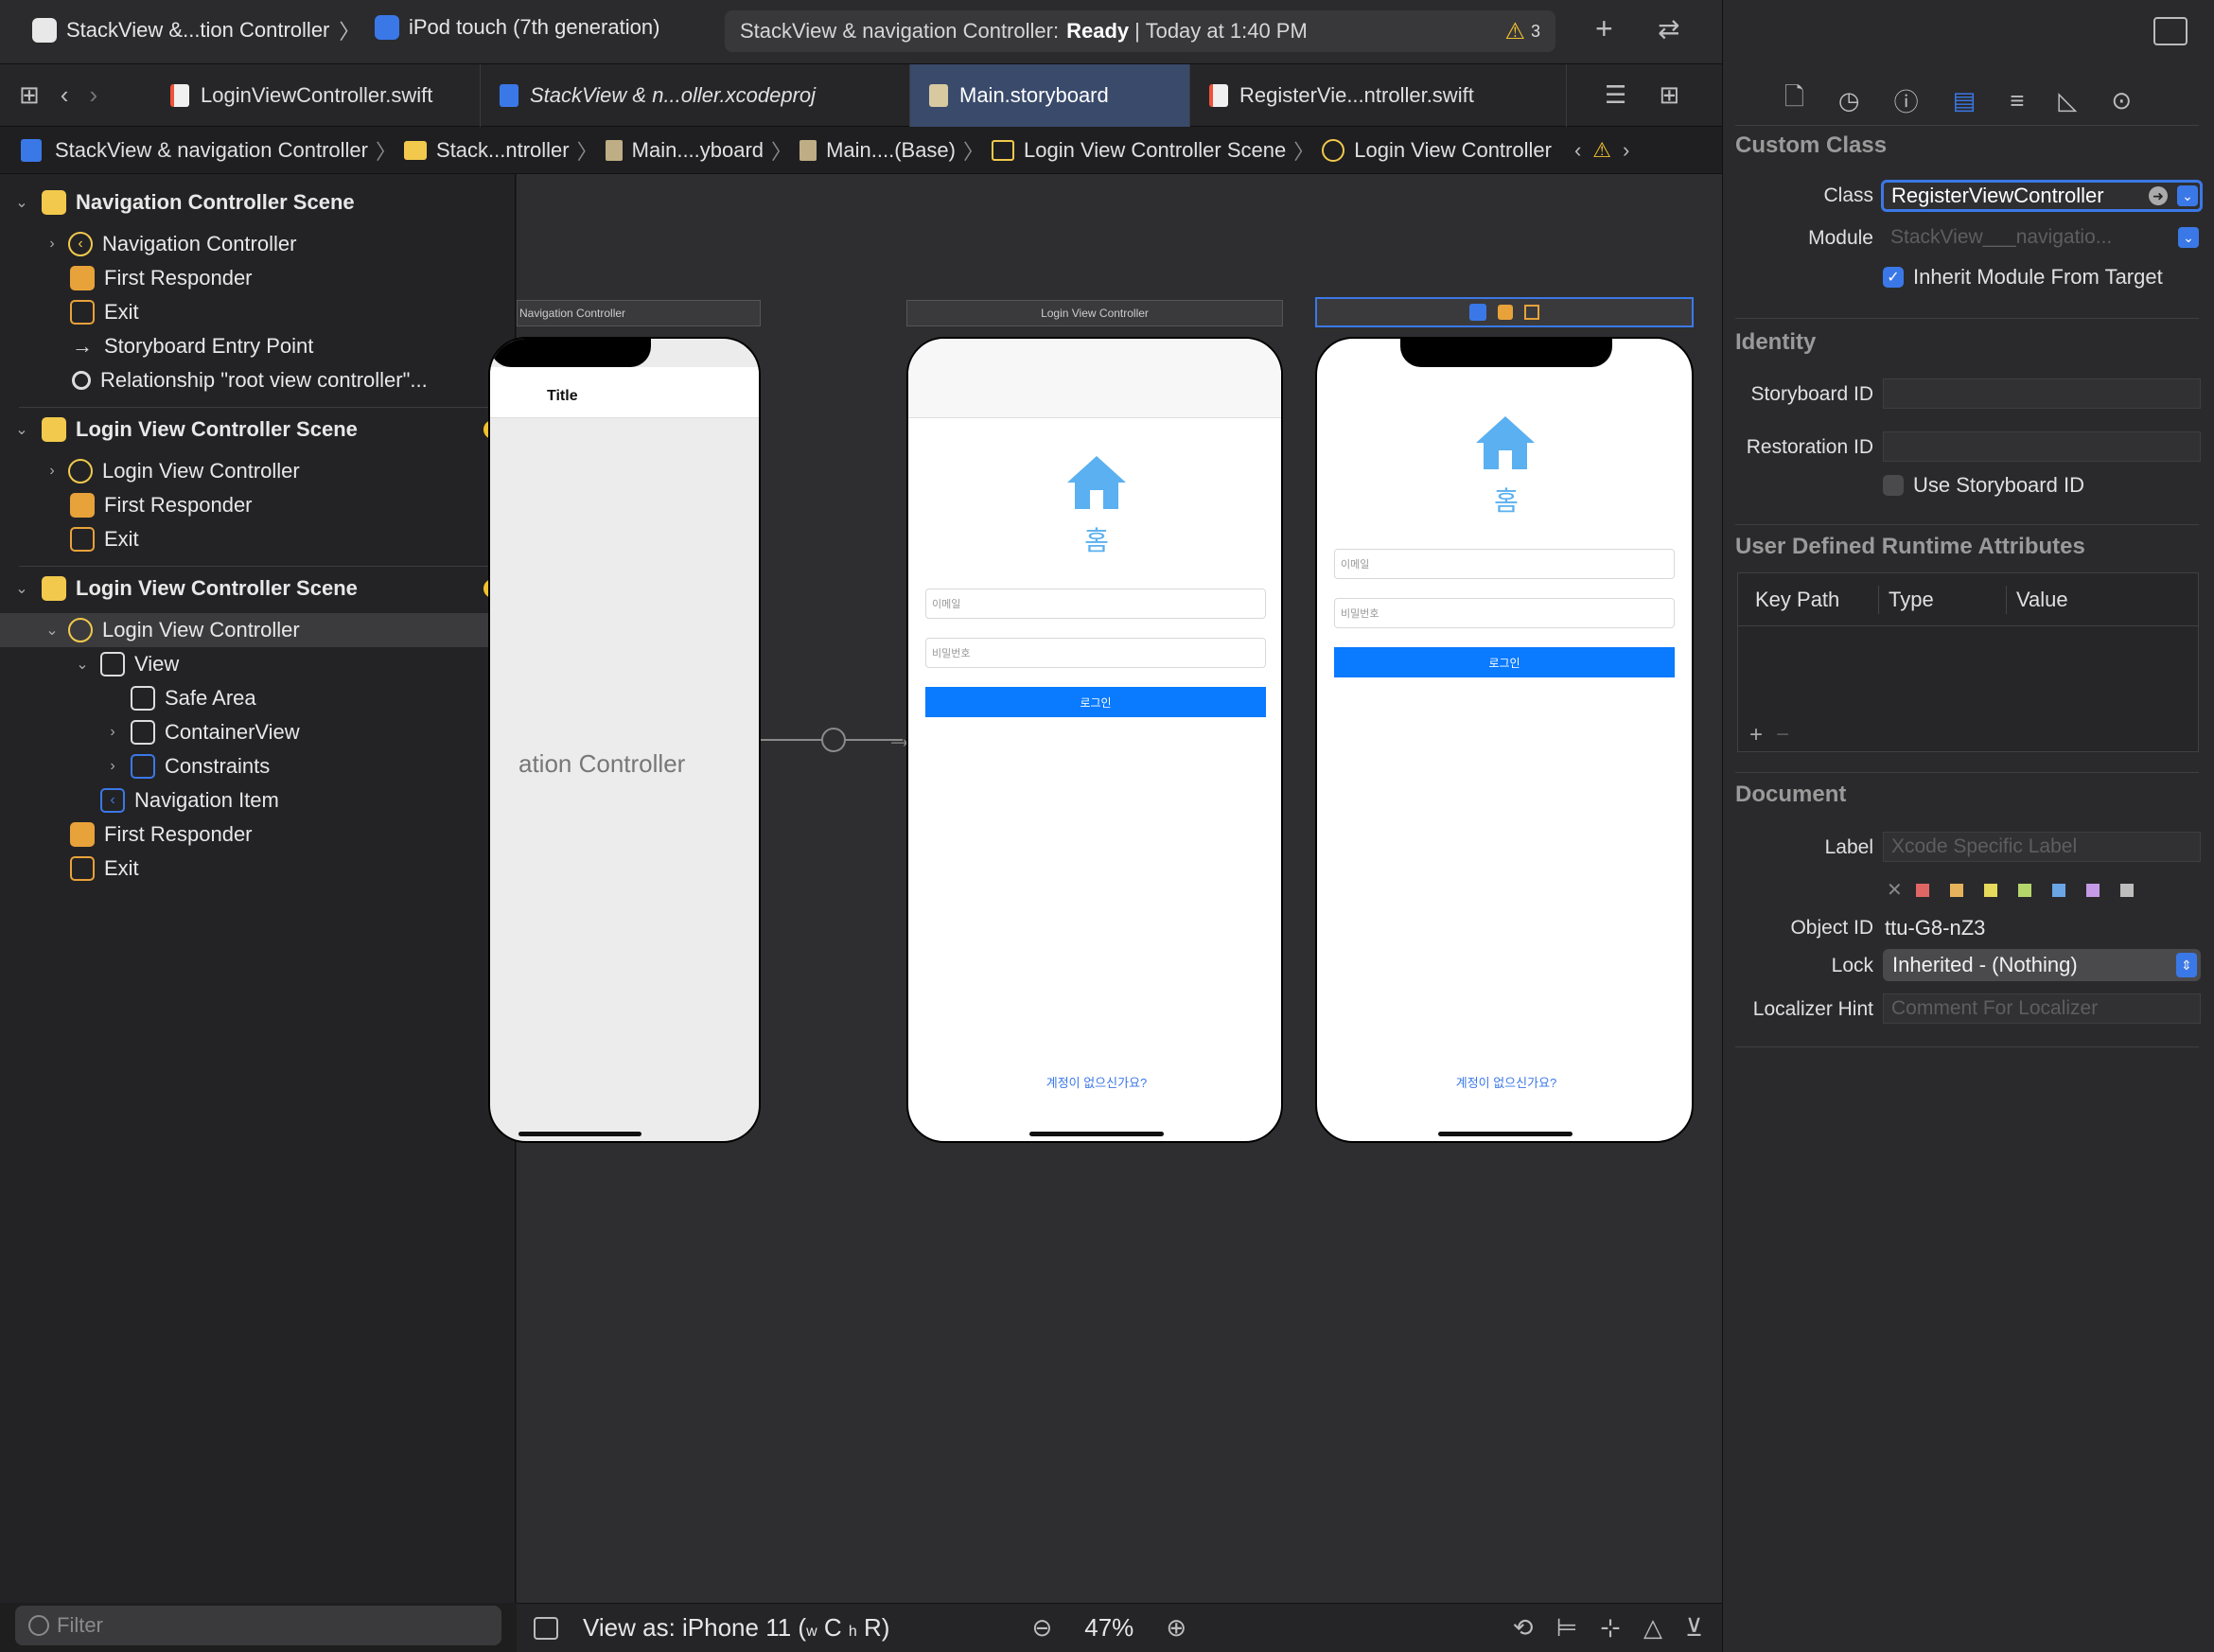 The image size is (2214, 1652). I want to click on zoom-level: 47%, so click(1108, 1628).